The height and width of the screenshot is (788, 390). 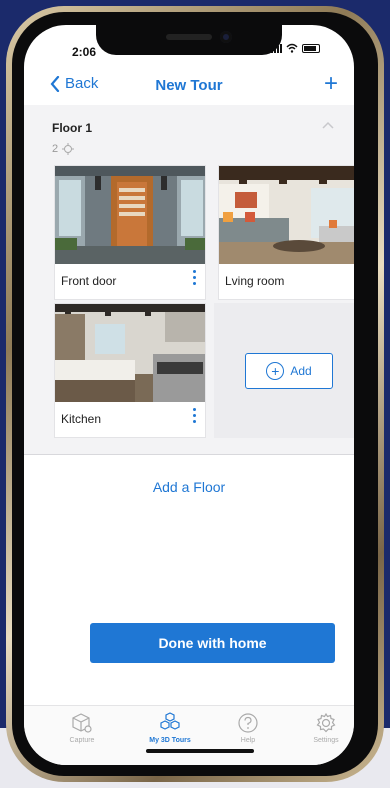 What do you see at coordinates (328, 125) in the screenshot?
I see `chevron-up-icon` at bounding box center [328, 125].